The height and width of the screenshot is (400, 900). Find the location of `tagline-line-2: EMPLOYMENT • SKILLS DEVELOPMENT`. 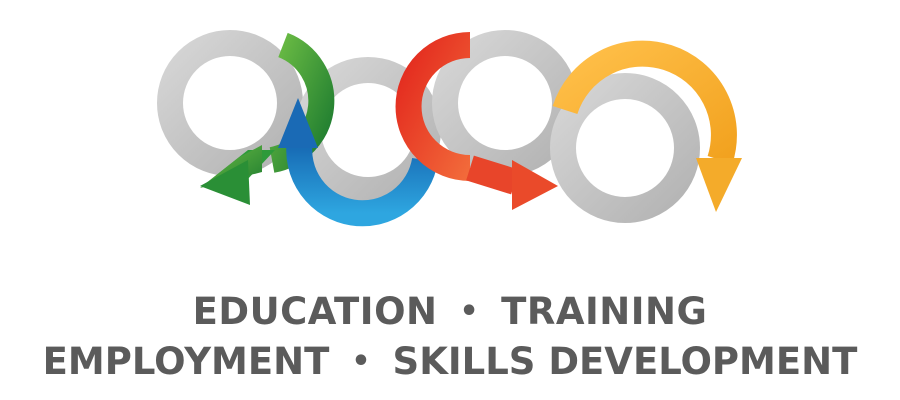

tagline-line-2: EMPLOYMENT • SKILLS DEVELOPMENT is located at coordinates (450, 362).